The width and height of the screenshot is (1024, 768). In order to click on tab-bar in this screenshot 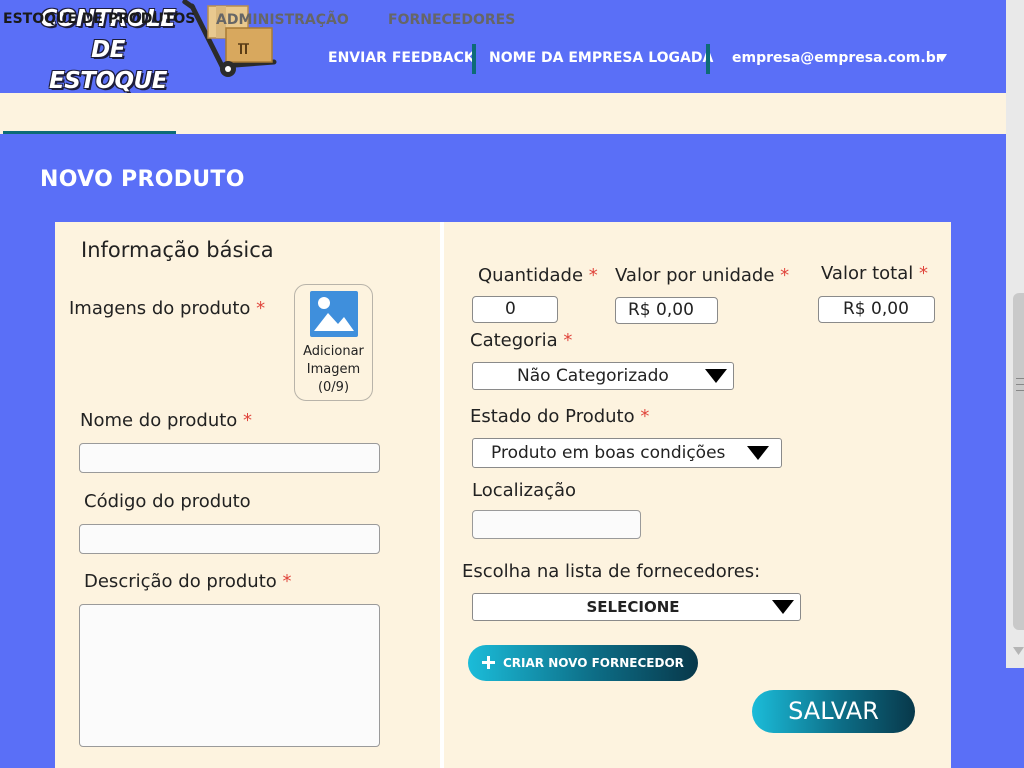, I will do `click(503, 113)`.